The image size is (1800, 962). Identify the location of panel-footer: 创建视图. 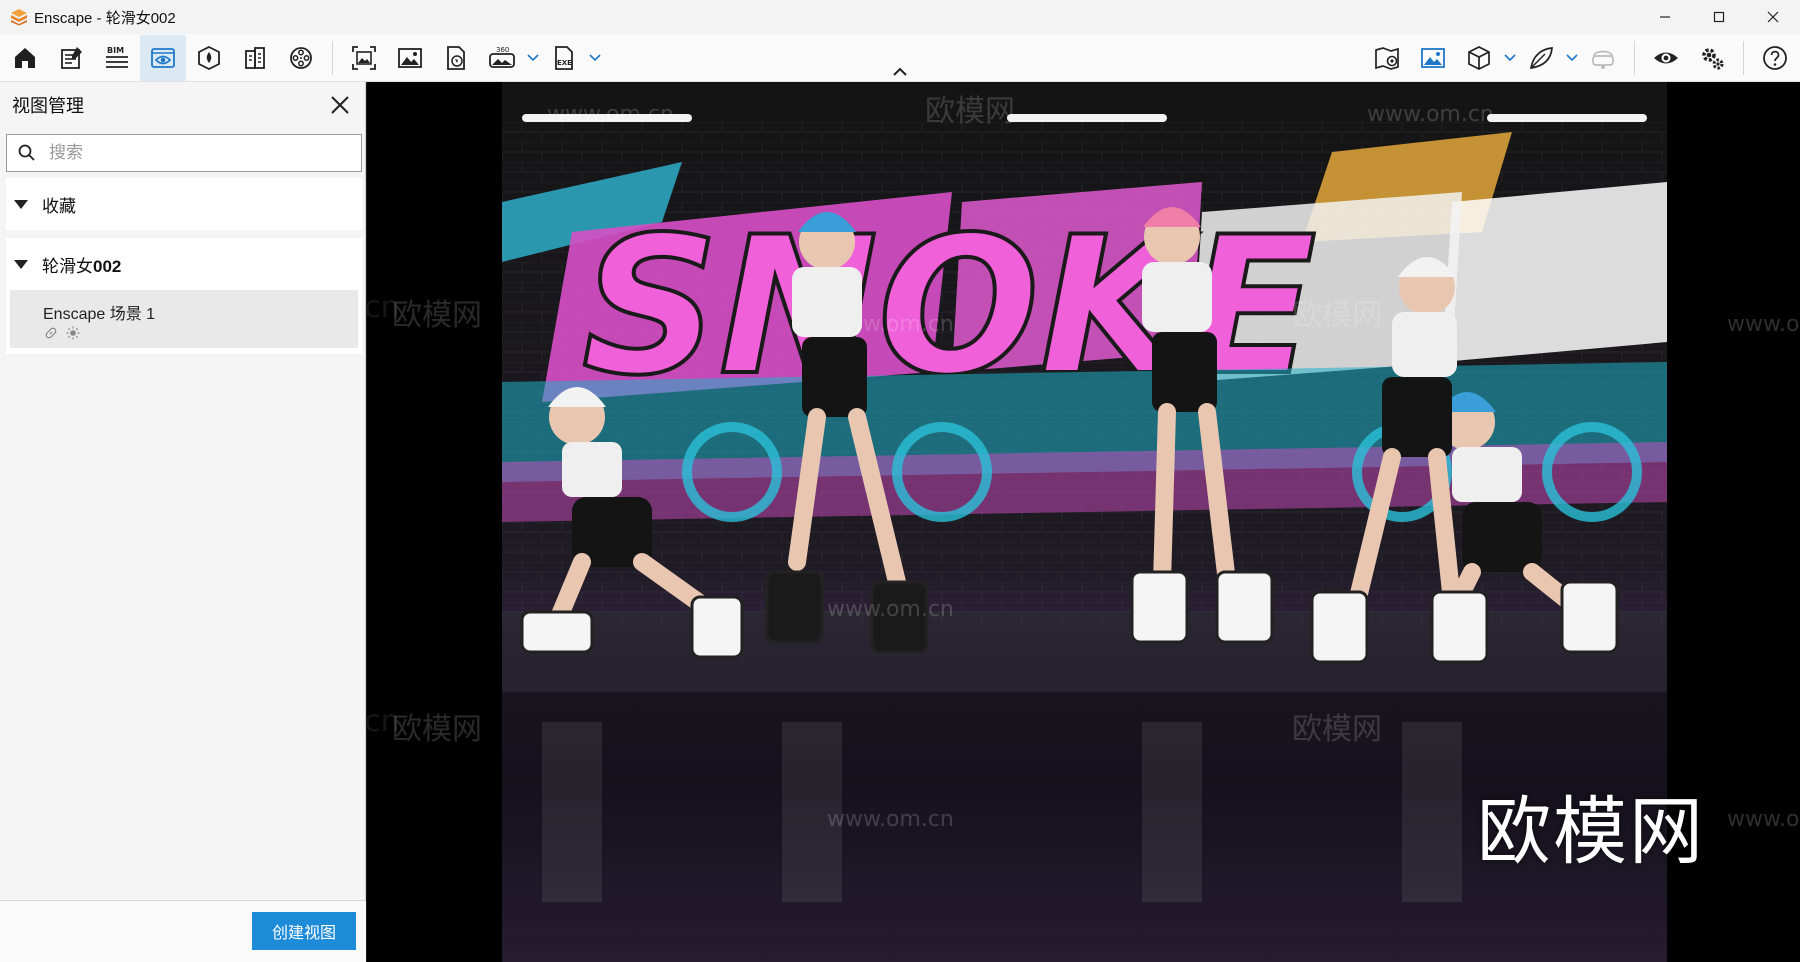
(183, 931).